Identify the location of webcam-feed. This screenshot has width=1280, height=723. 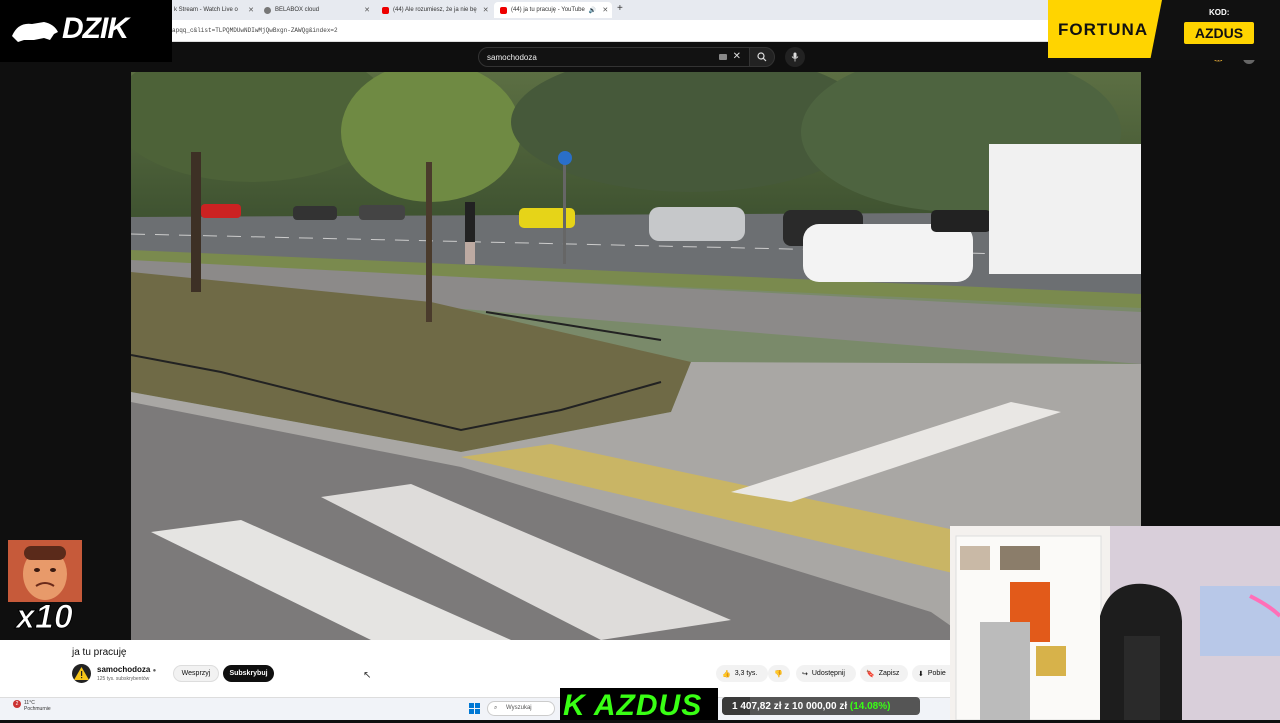
(1115, 623).